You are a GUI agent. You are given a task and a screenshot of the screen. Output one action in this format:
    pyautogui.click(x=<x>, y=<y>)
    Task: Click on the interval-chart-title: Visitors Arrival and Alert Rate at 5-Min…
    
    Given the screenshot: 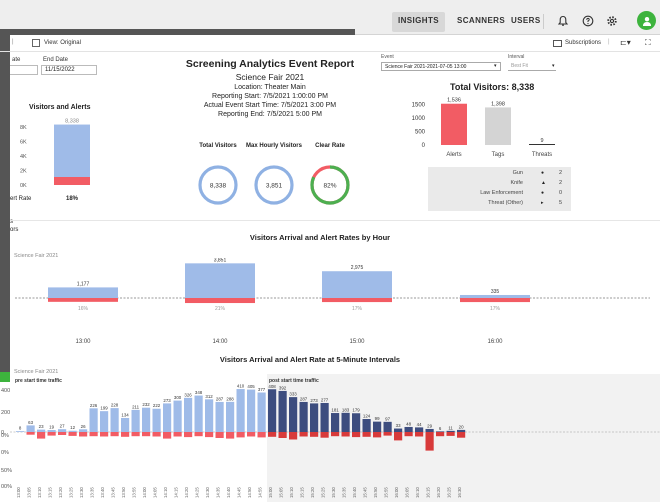 What is the action you would take?
    pyautogui.click(x=310, y=359)
    